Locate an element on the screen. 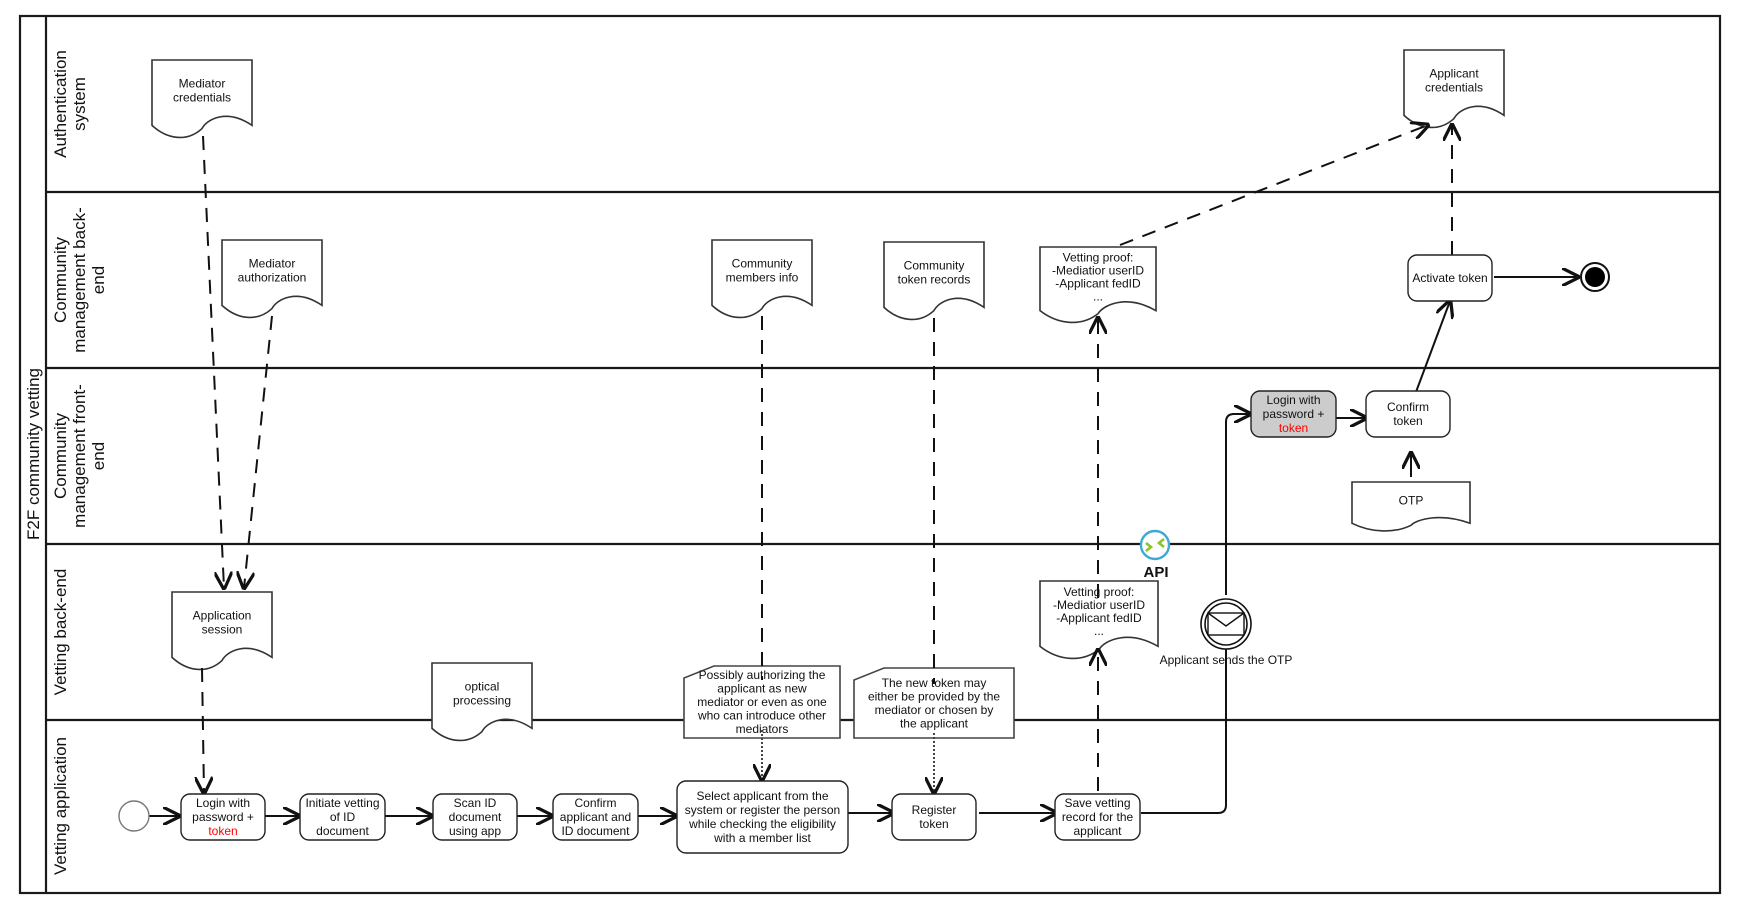  lane-label-line: management back- is located at coordinates (79, 280).